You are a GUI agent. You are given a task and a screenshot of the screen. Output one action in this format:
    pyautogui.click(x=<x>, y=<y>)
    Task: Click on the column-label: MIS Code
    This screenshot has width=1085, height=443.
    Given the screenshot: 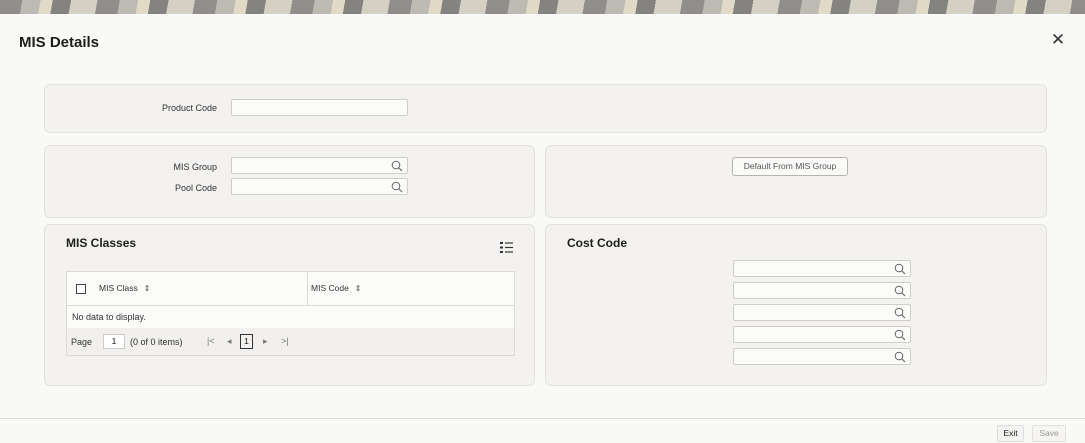 What is the action you would take?
    pyautogui.click(x=330, y=288)
    